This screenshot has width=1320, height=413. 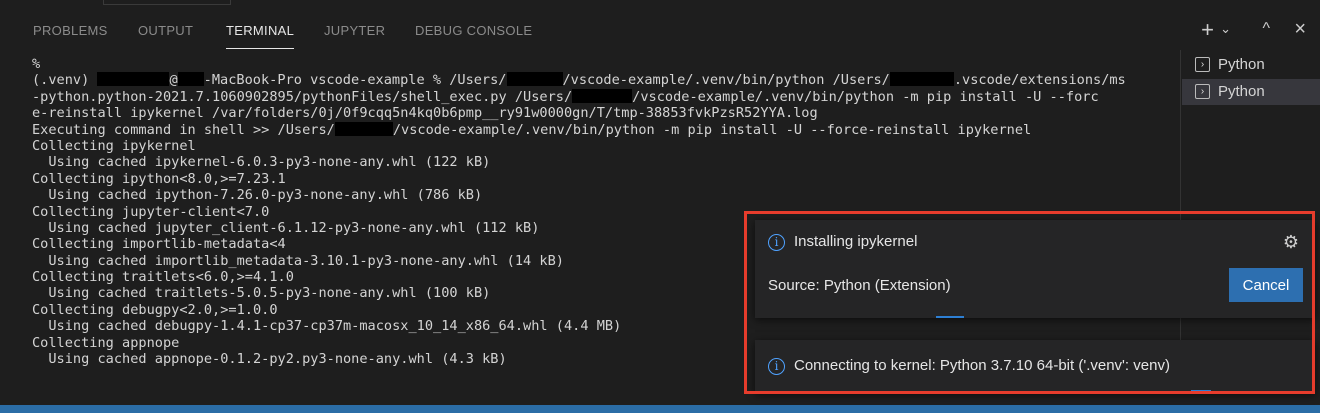 What do you see at coordinates (260, 36) in the screenshot?
I see `tab-terminal: TERMINAL` at bounding box center [260, 36].